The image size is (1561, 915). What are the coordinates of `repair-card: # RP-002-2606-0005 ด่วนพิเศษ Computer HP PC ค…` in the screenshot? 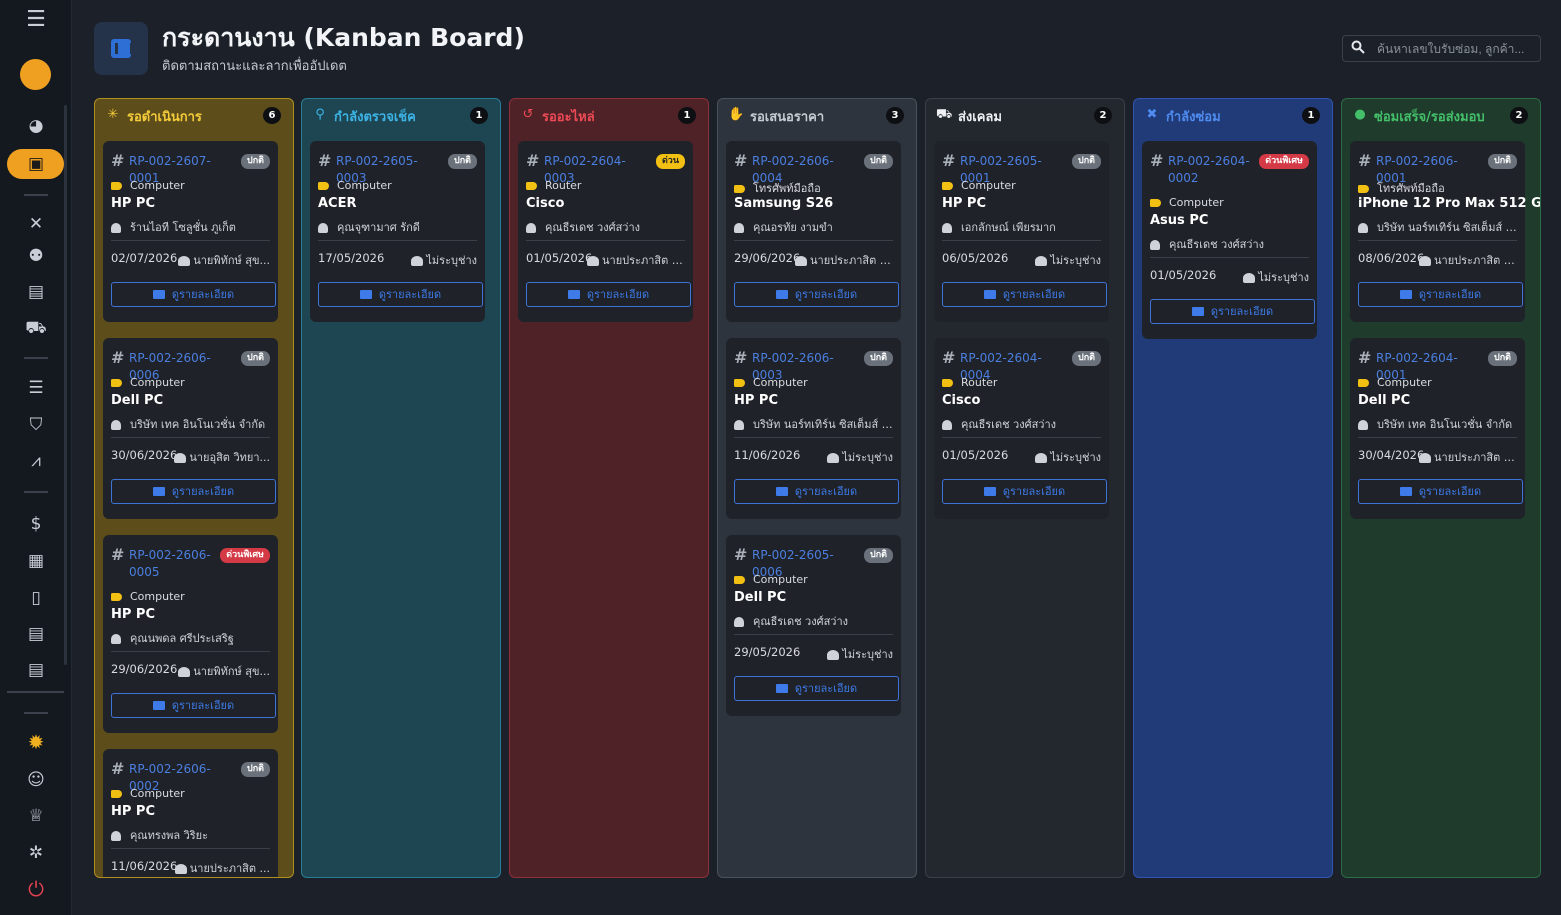 It's located at (190, 634).